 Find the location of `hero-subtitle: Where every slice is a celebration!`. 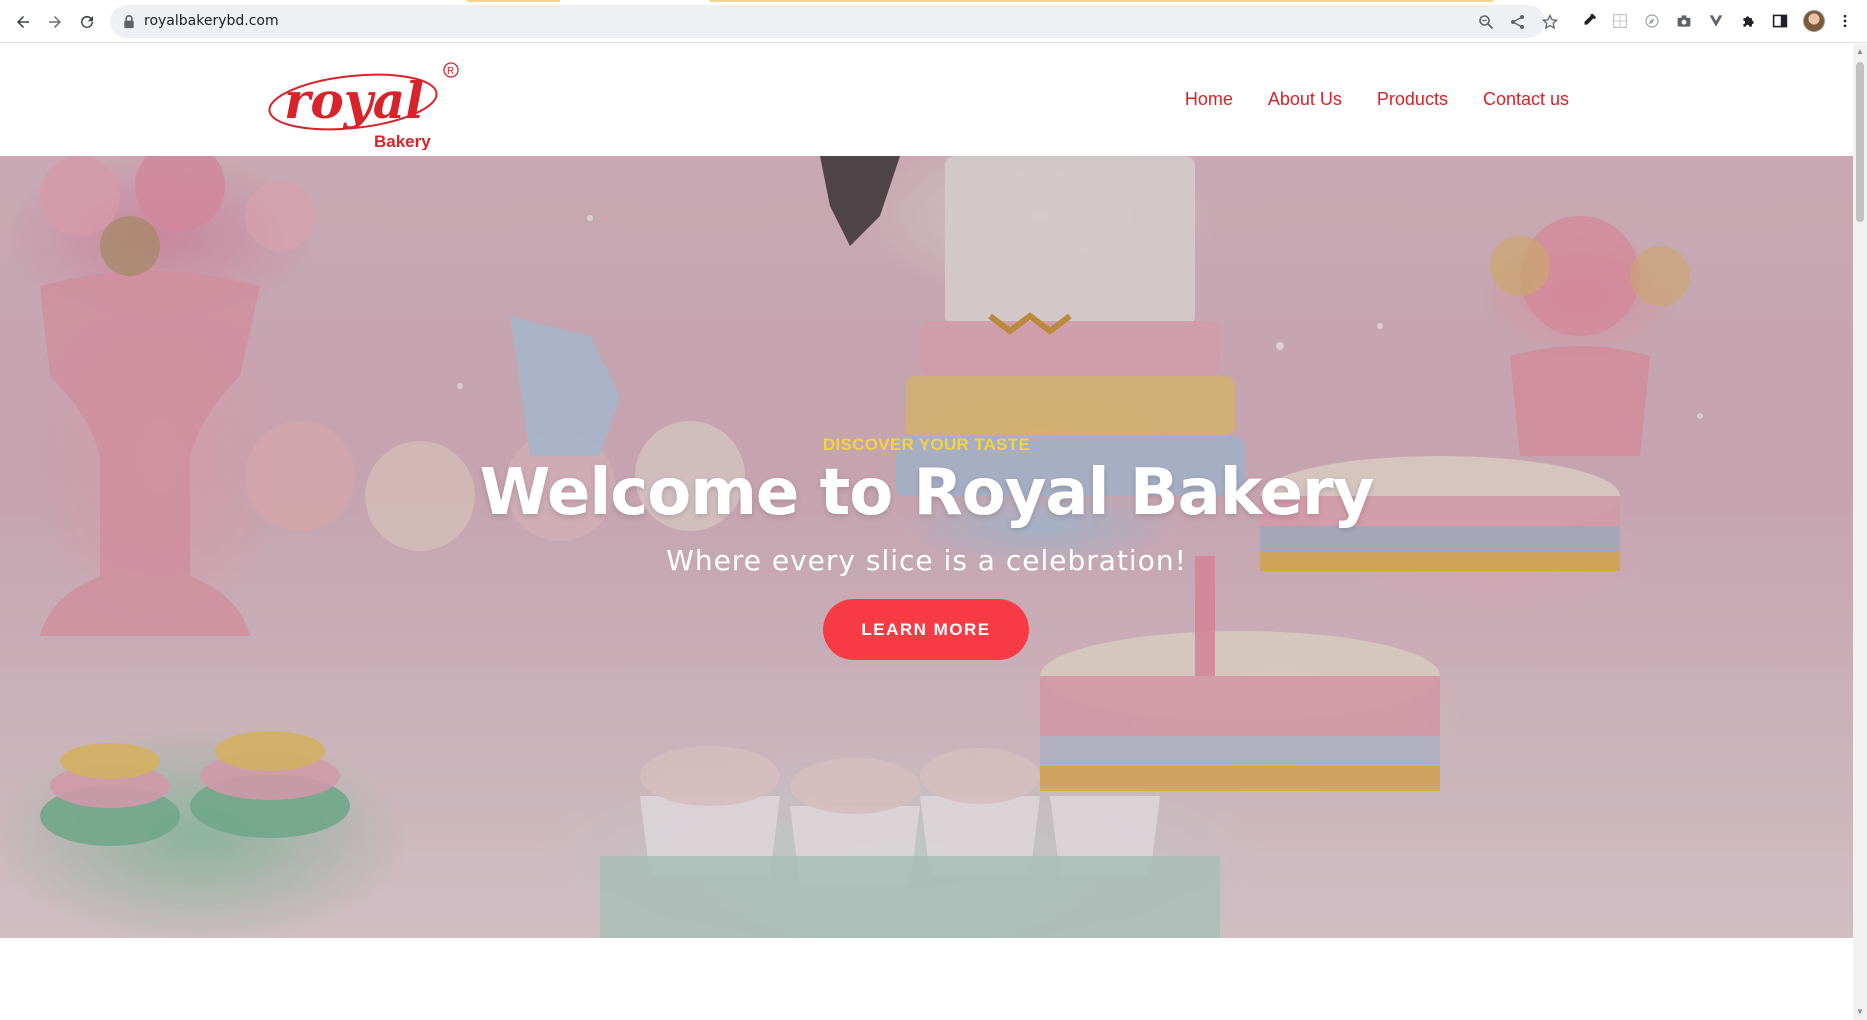

hero-subtitle: Where every slice is a celebration! is located at coordinates (926, 560).